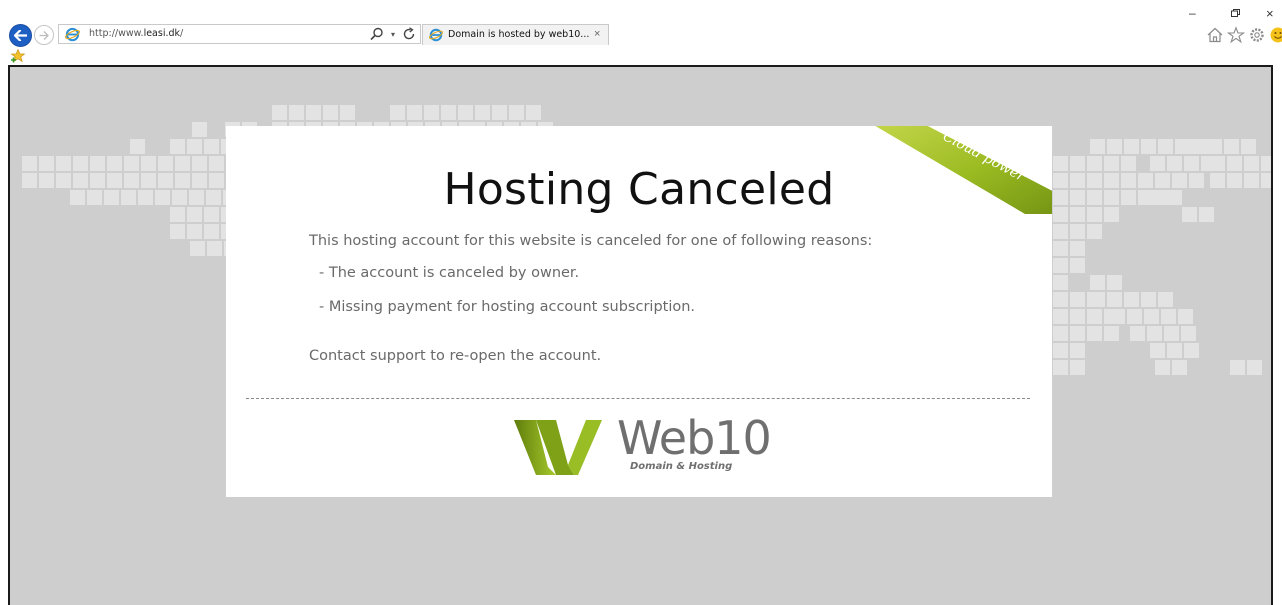  I want to click on restore-button, so click(1235, 13).